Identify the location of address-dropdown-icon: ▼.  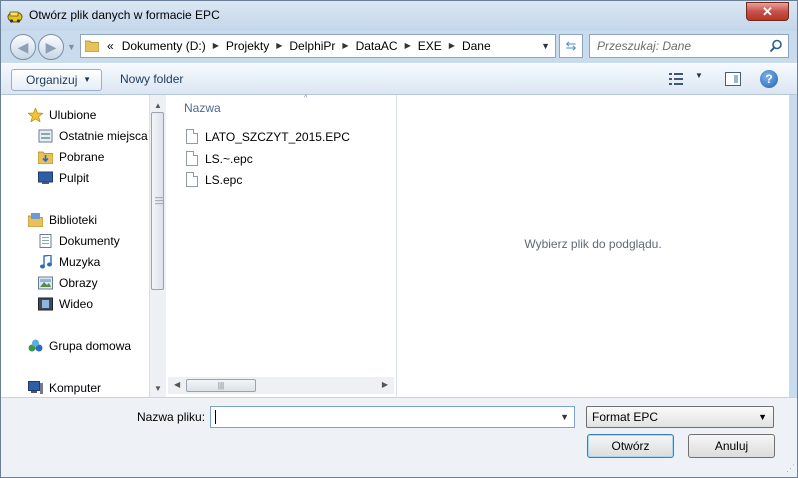
(545, 46).